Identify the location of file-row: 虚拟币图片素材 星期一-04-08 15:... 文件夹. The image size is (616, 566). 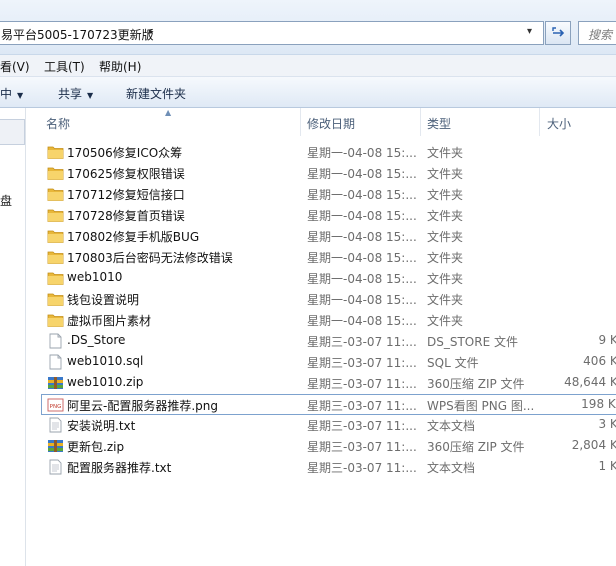
(329, 320).